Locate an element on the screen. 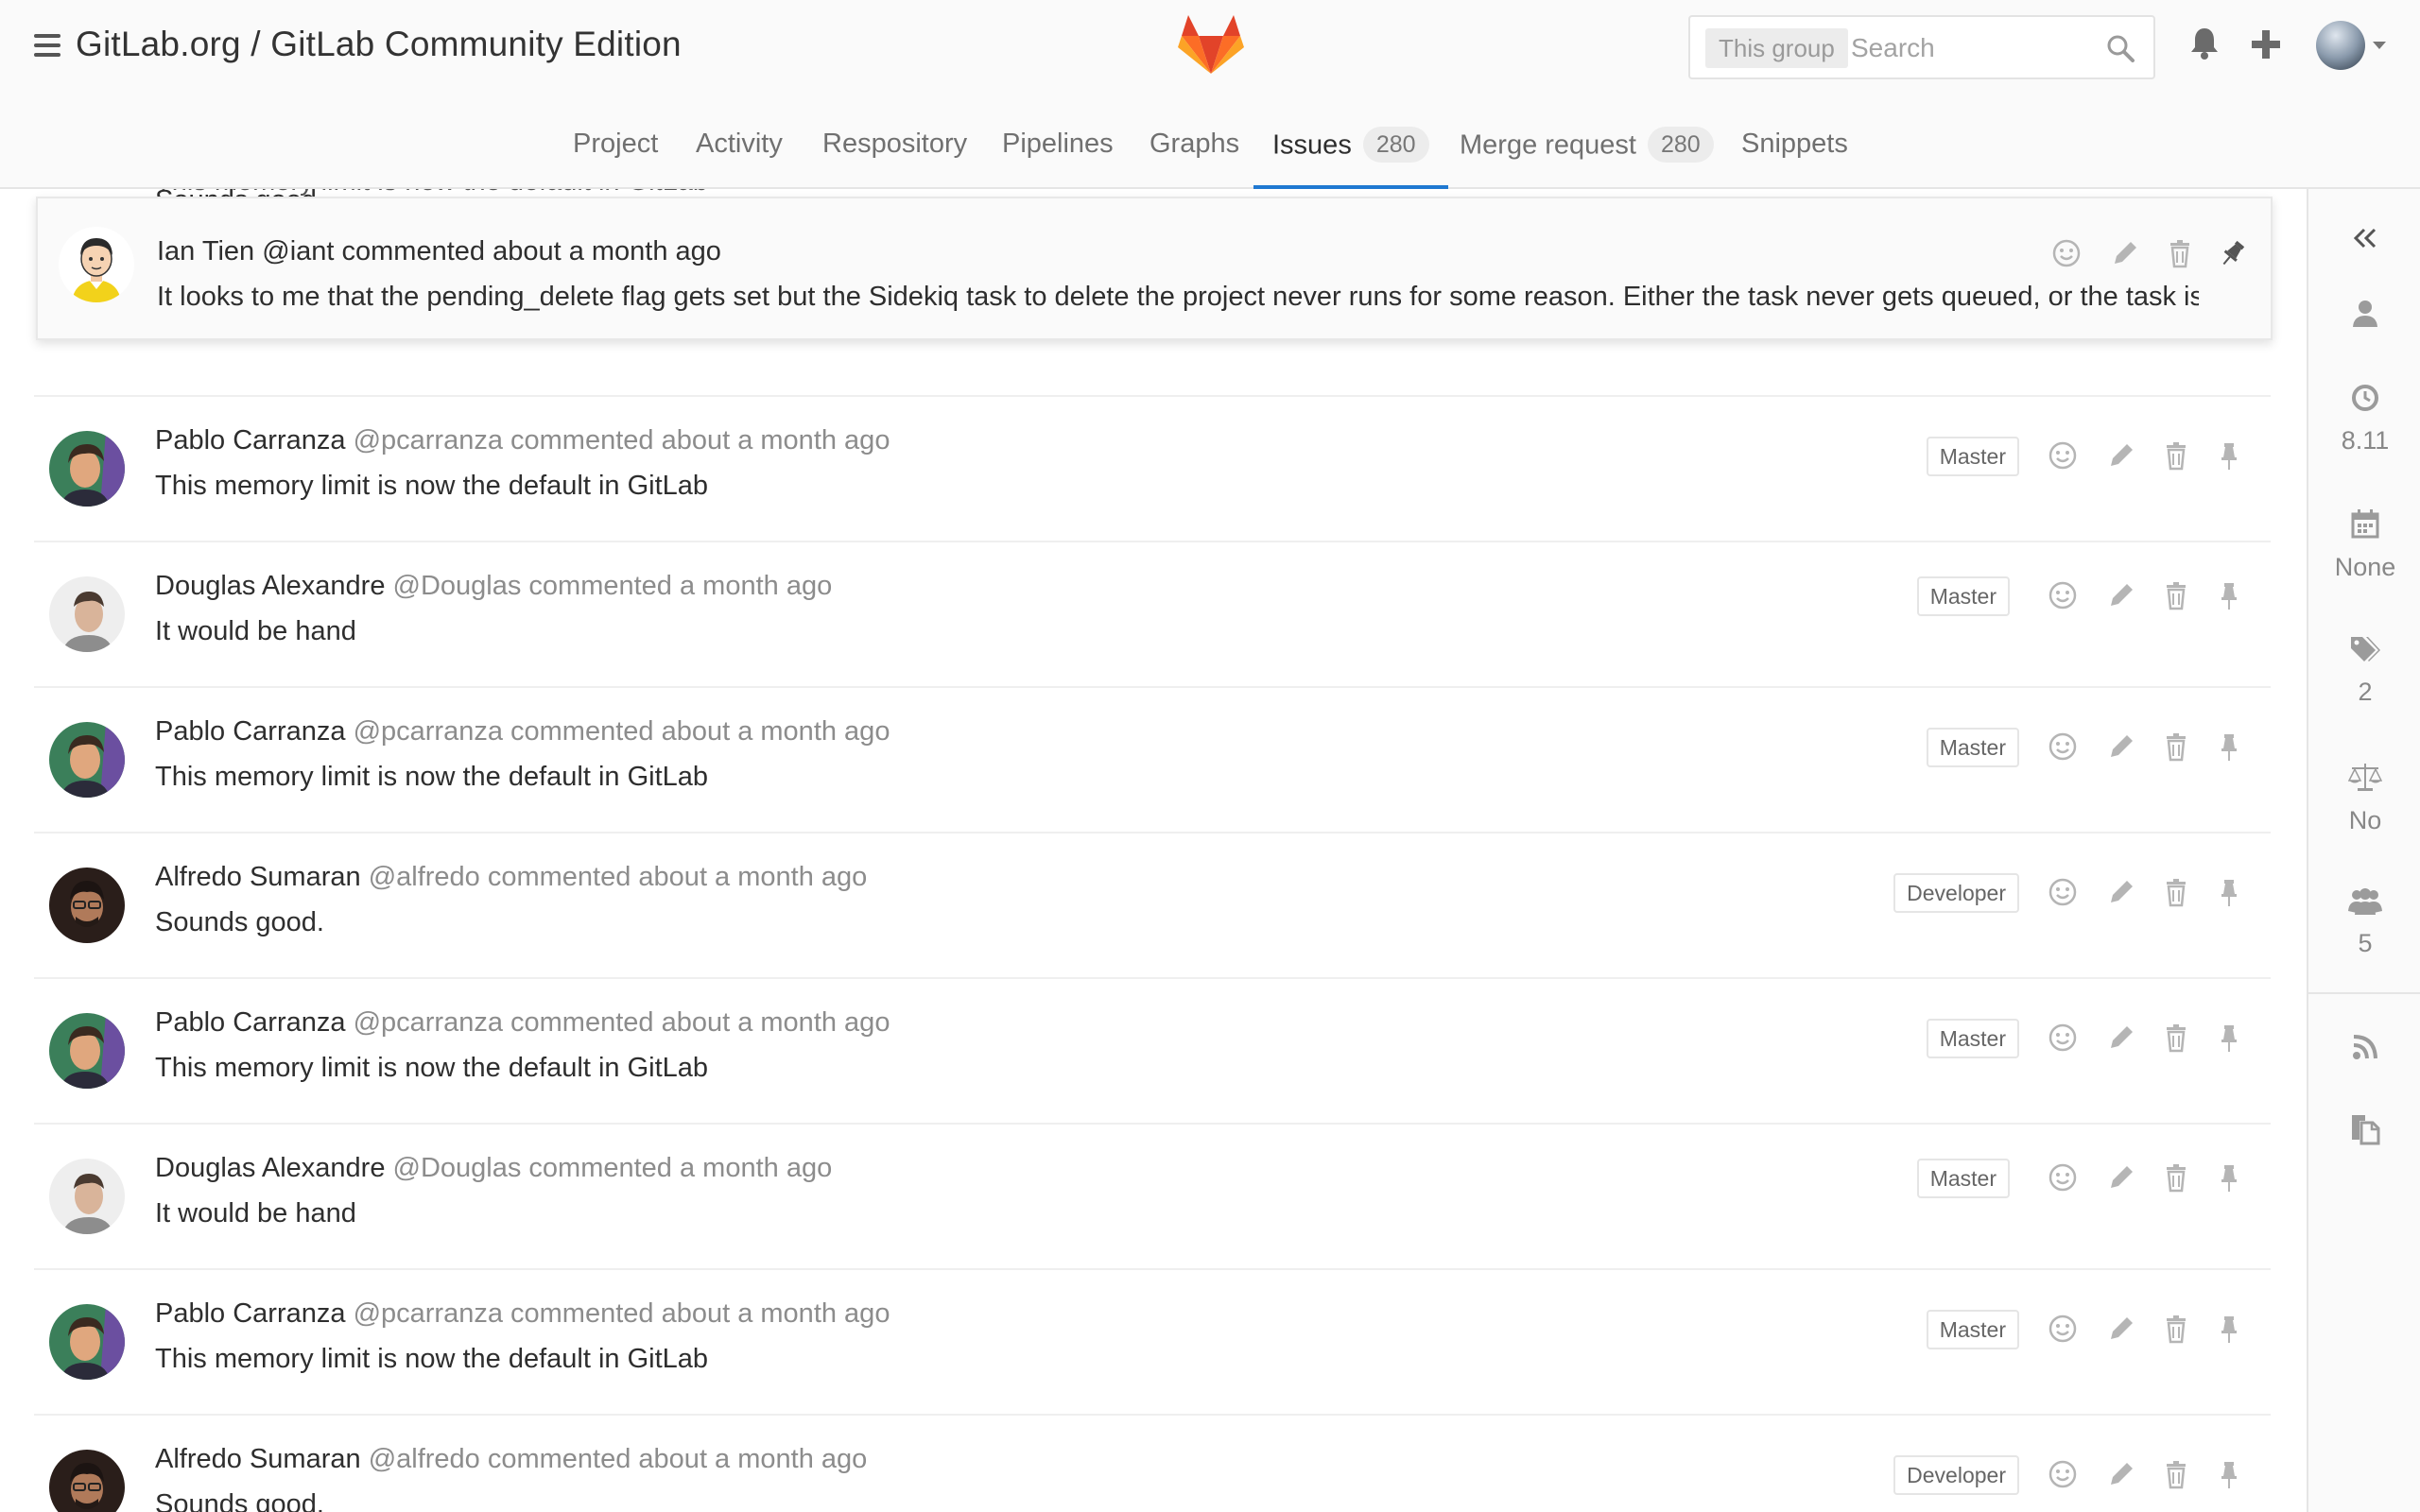  role-badge: Developer is located at coordinates (1956, 1475).